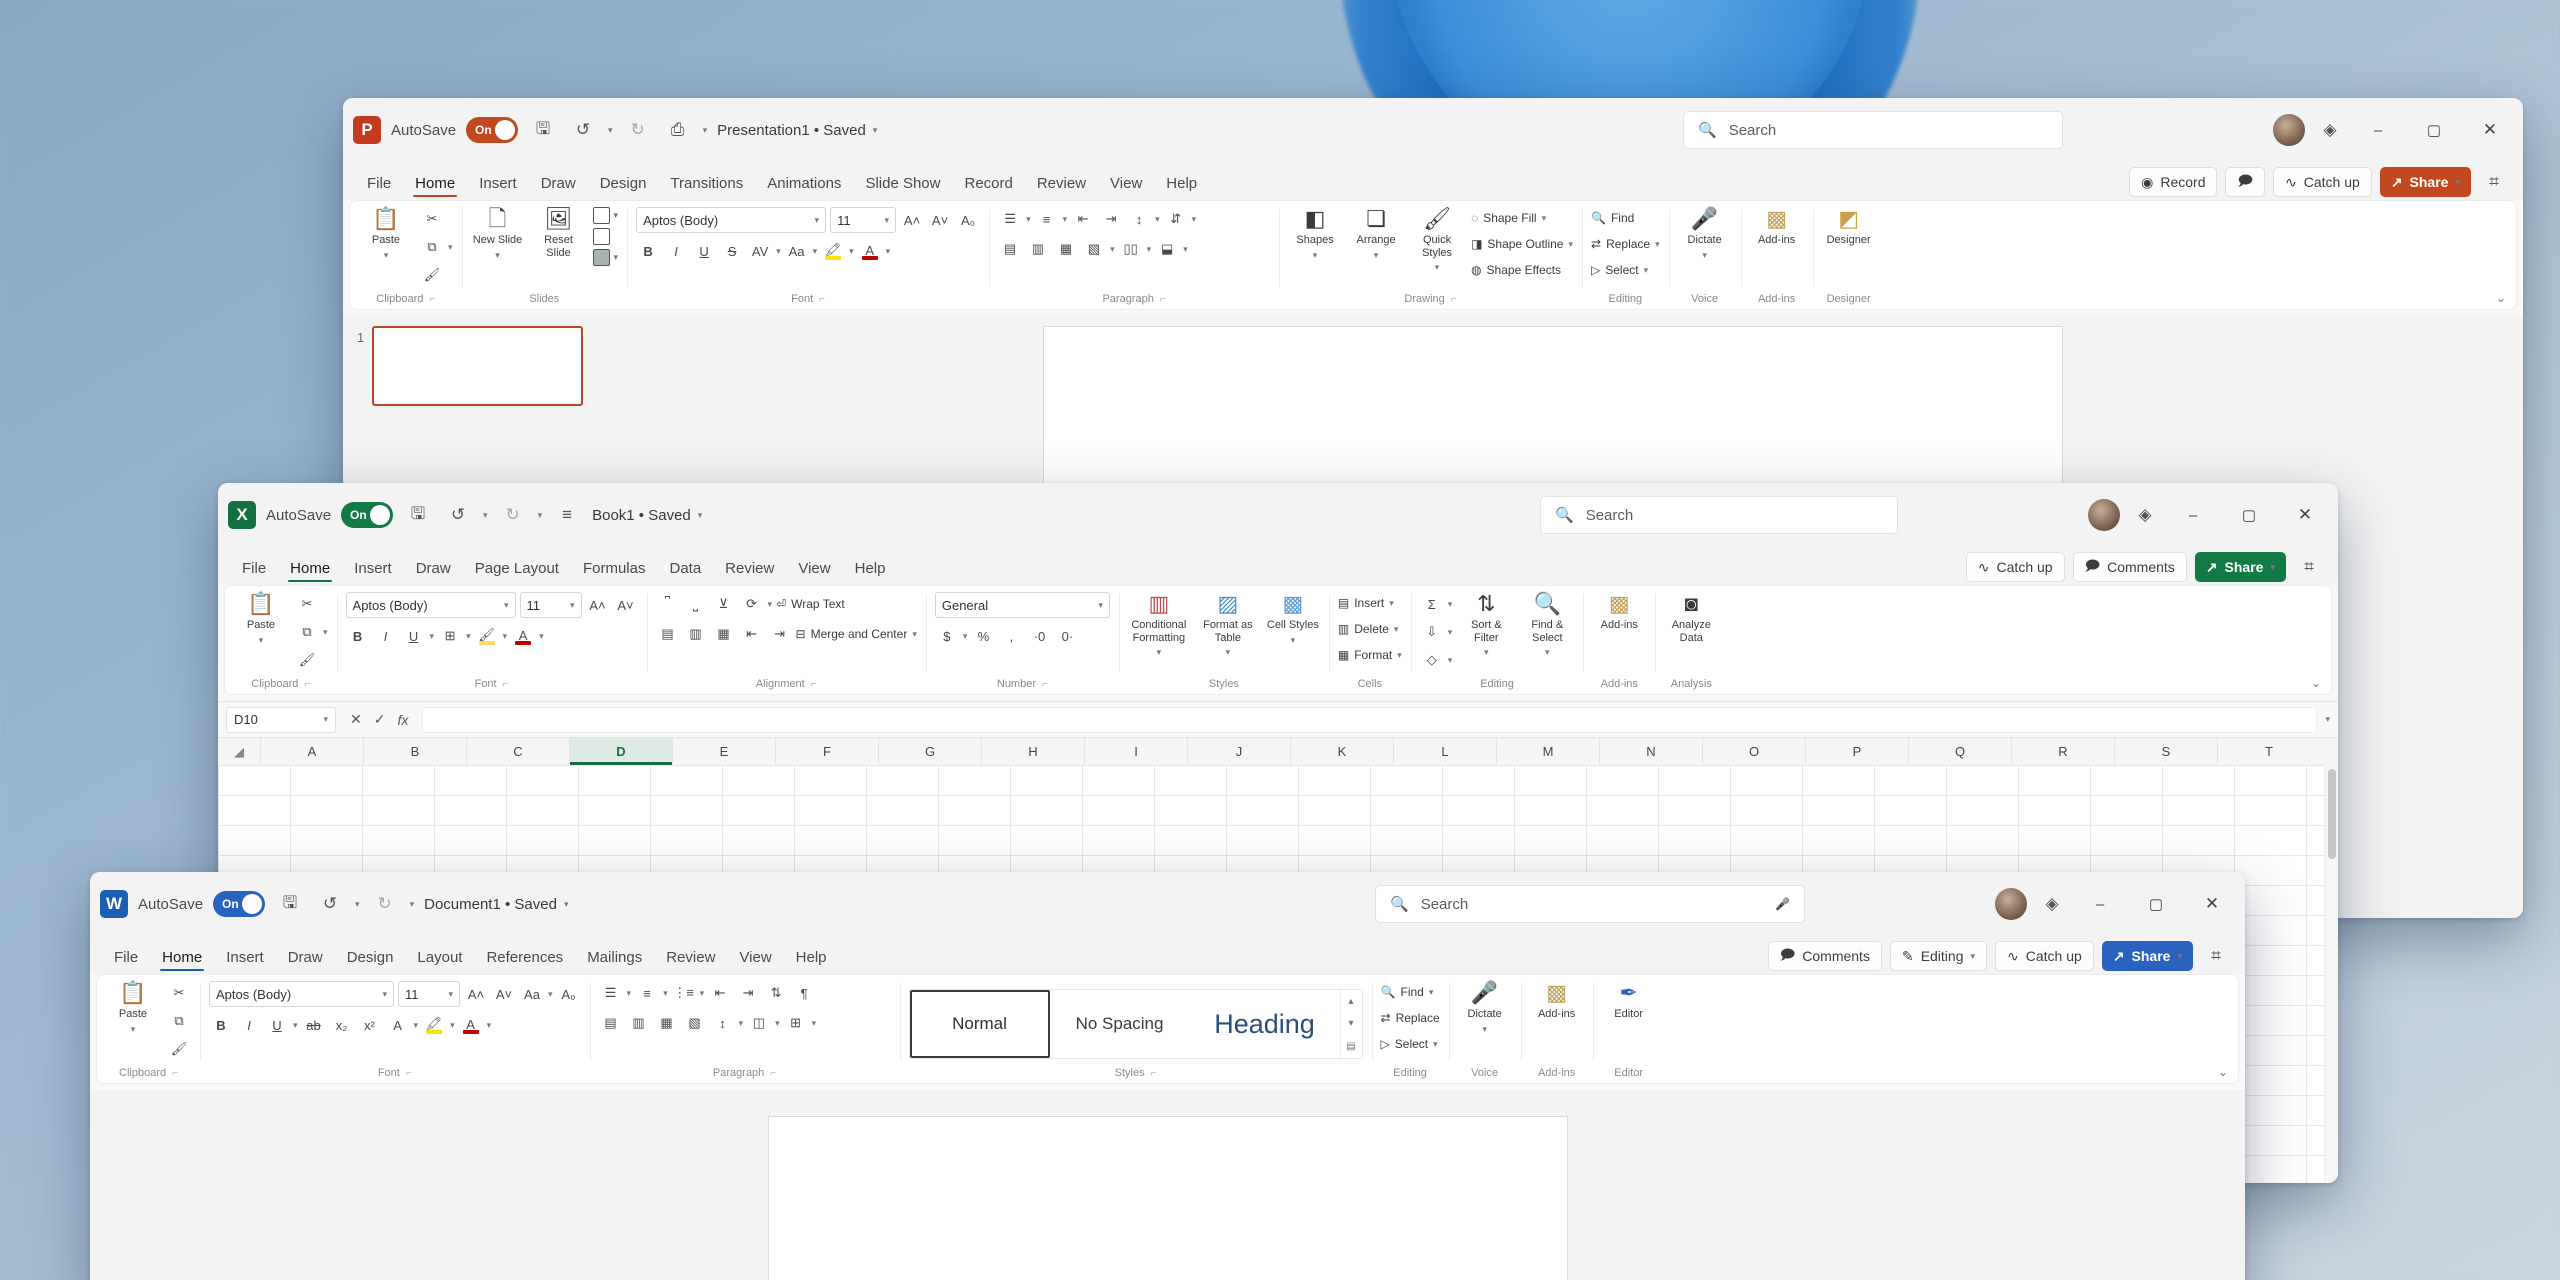 This screenshot has height=1280, width=2560. What do you see at coordinates (386, 233) in the screenshot?
I see `paste-button: 📋 Paste ▾` at bounding box center [386, 233].